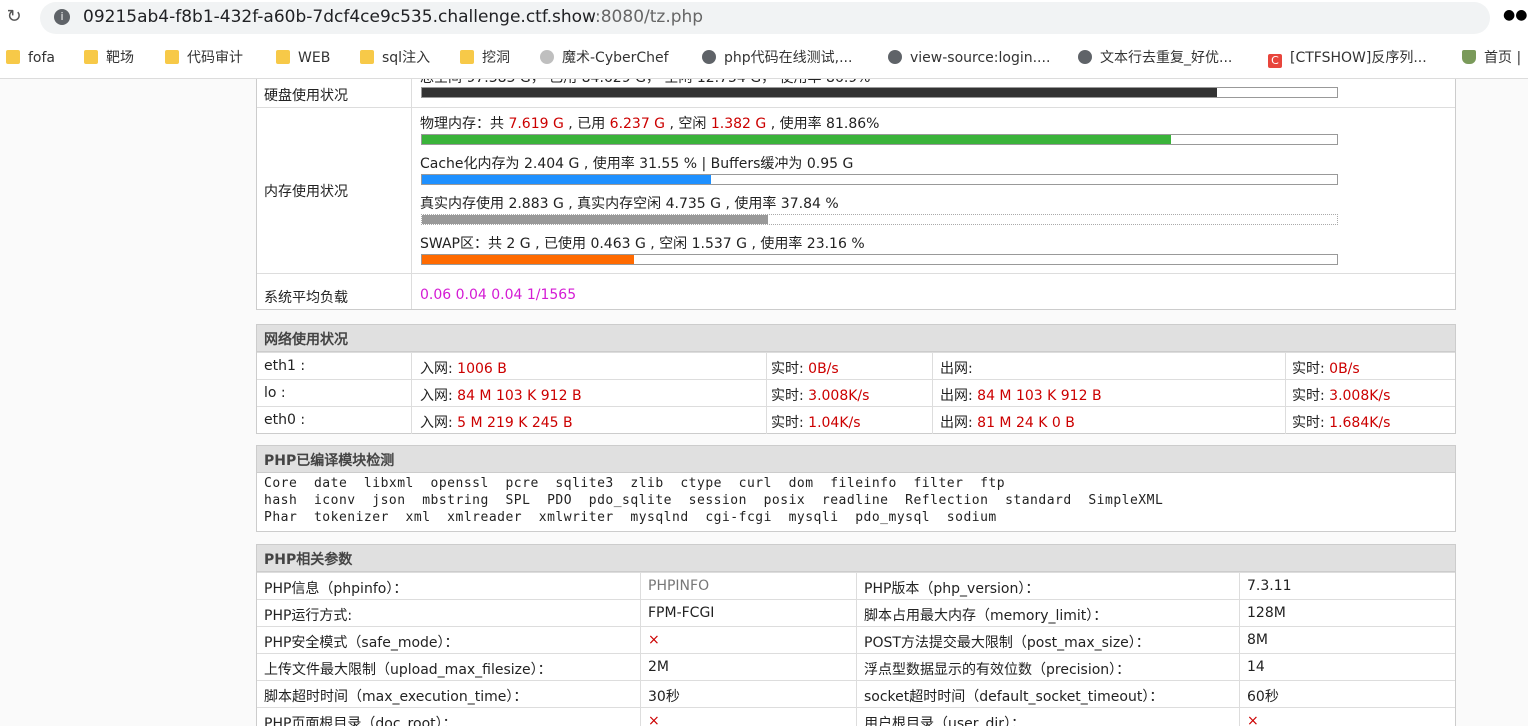  Describe the element at coordinates (496, 423) in the screenshot. I see `net-in: 入网: 5 M 219 K 245 B` at that location.